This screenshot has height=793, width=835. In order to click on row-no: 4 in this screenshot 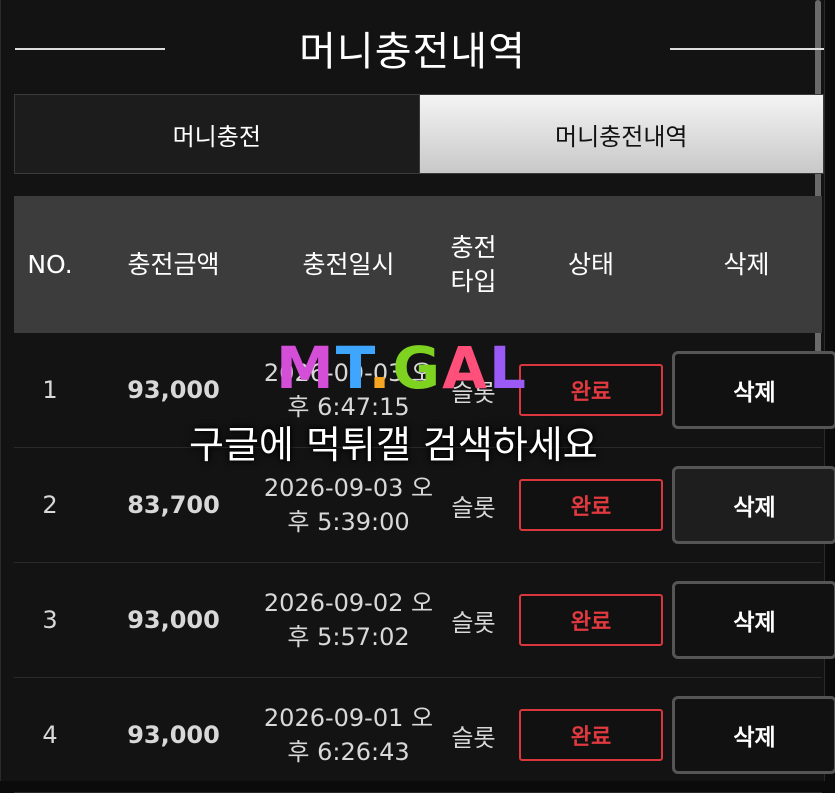, I will do `click(50, 735)`.